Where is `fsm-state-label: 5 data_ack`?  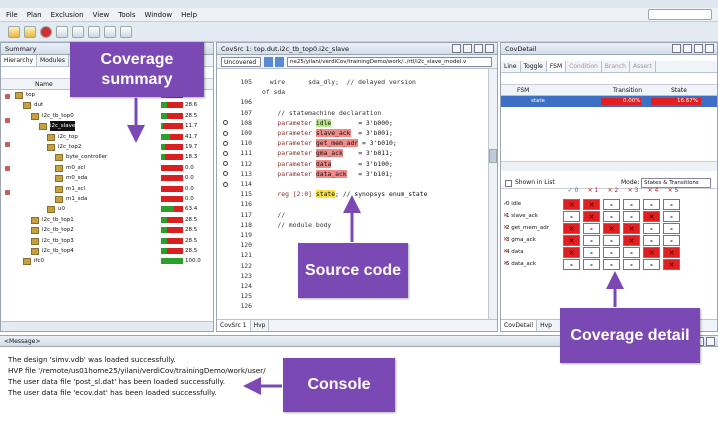 fsm-state-label: 5 data_ack is located at coordinates (521, 264).